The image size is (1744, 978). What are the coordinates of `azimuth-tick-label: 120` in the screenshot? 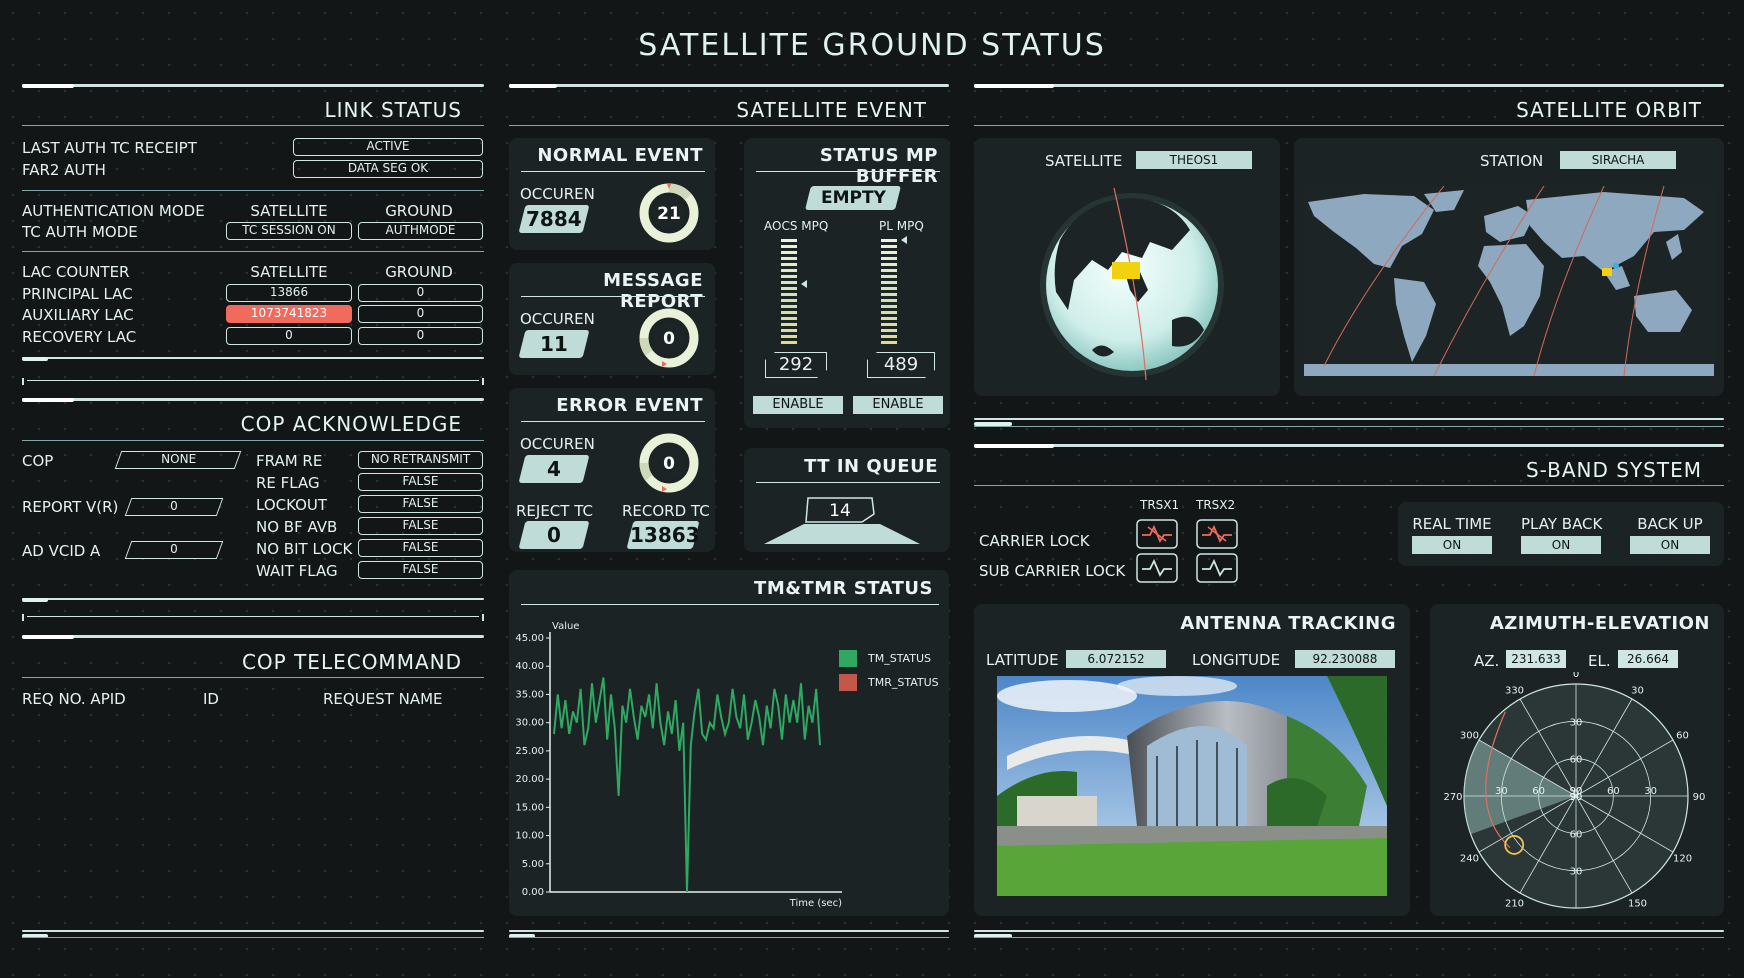 It's located at (1682, 859).